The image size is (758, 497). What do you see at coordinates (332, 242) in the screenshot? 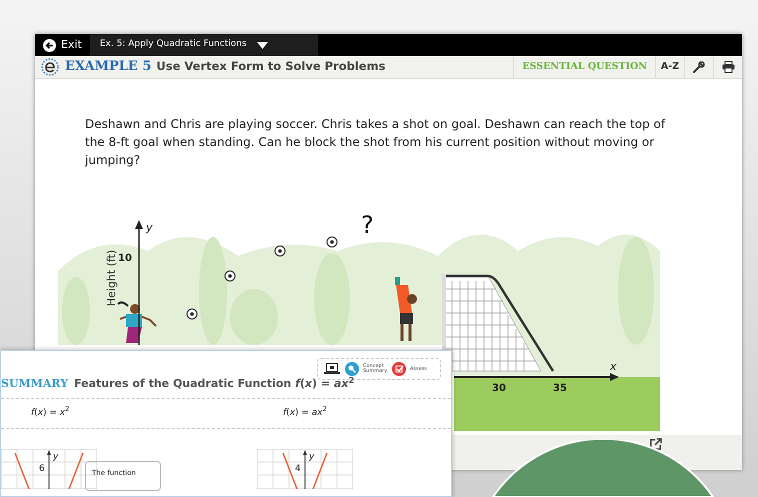
I see `soccer-ball` at bounding box center [332, 242].